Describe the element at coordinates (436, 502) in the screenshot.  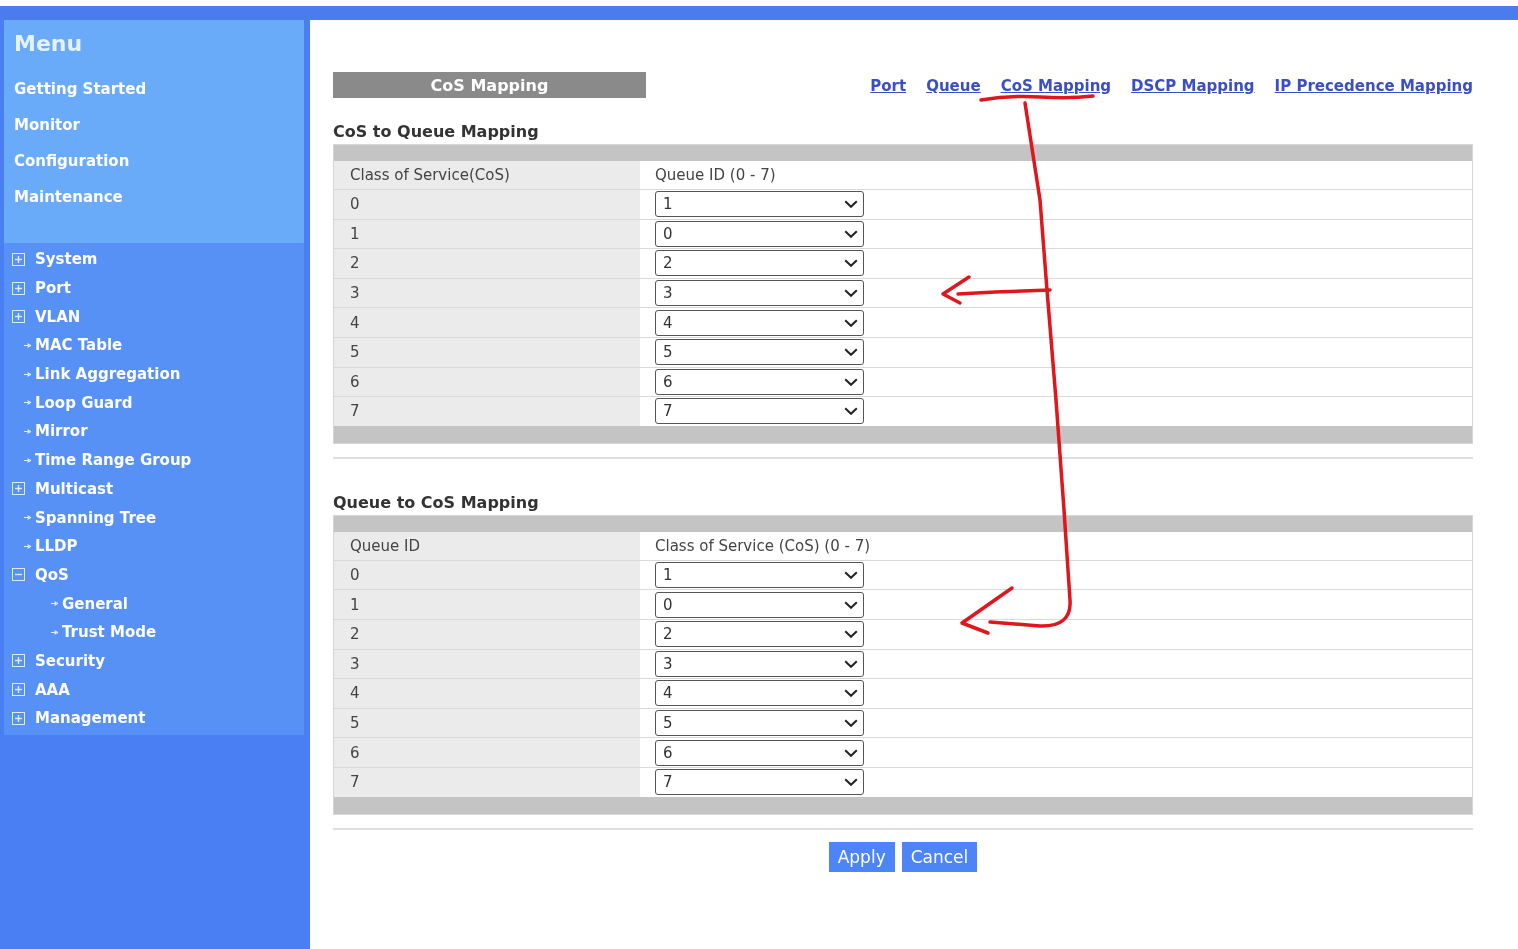
I see `section-title: Queue to CoS Mapping` at that location.